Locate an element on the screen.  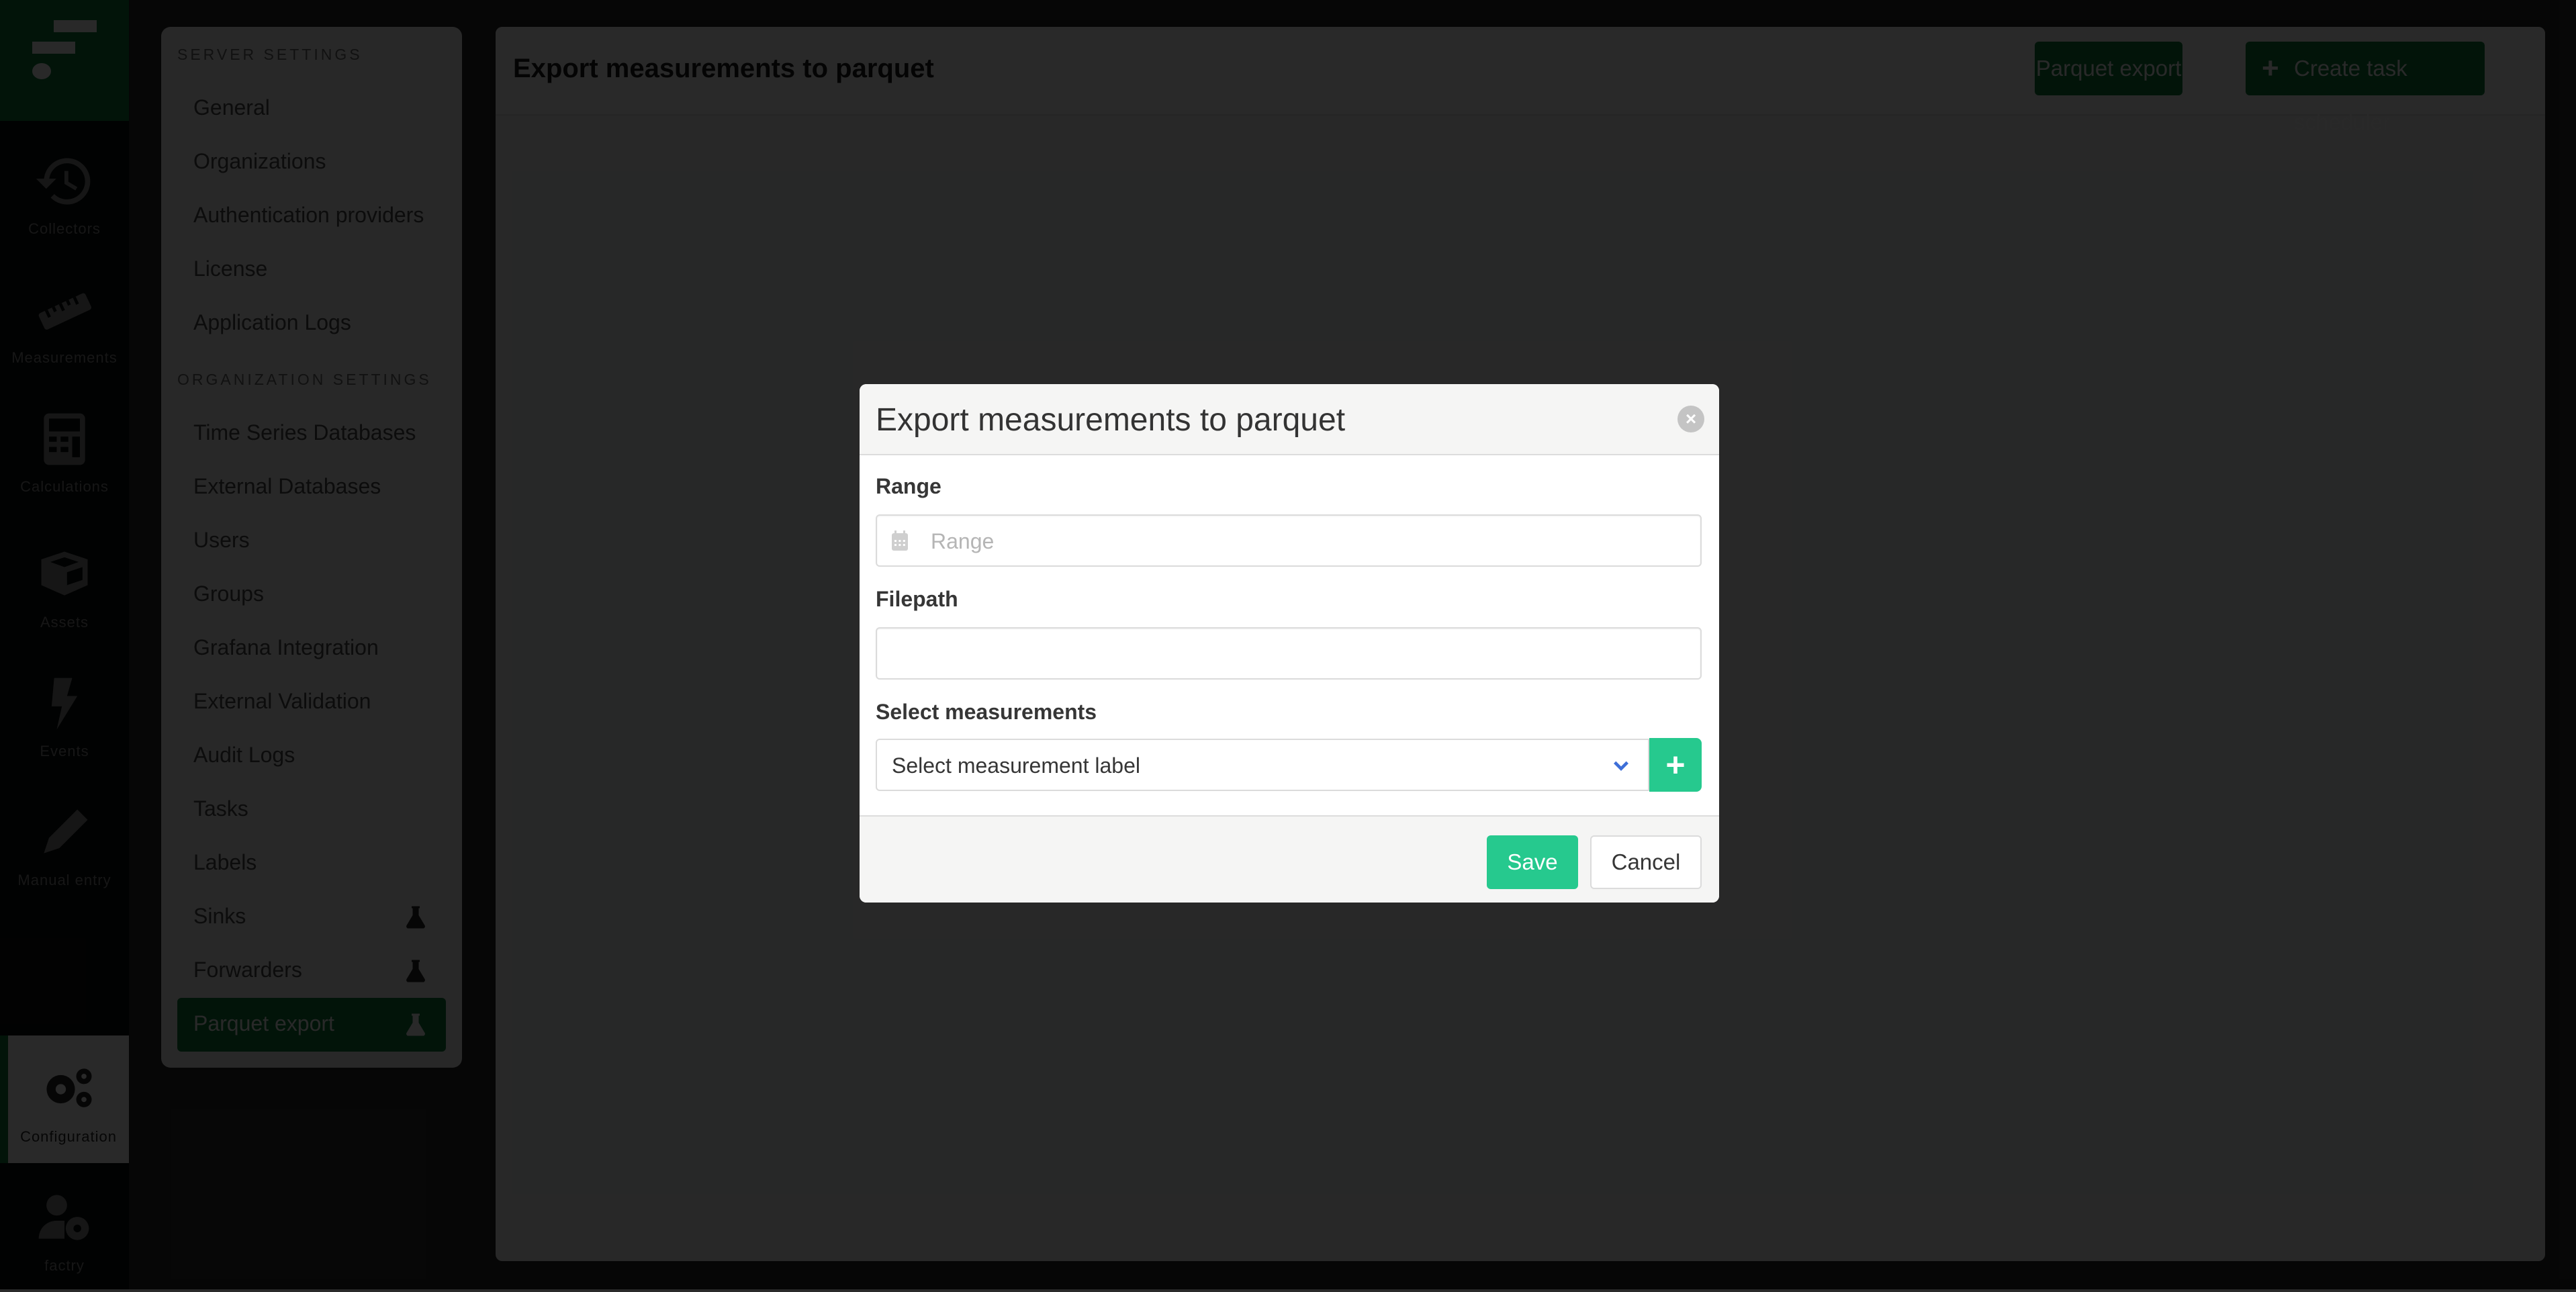
save-button: Save is located at coordinates (1532, 862).